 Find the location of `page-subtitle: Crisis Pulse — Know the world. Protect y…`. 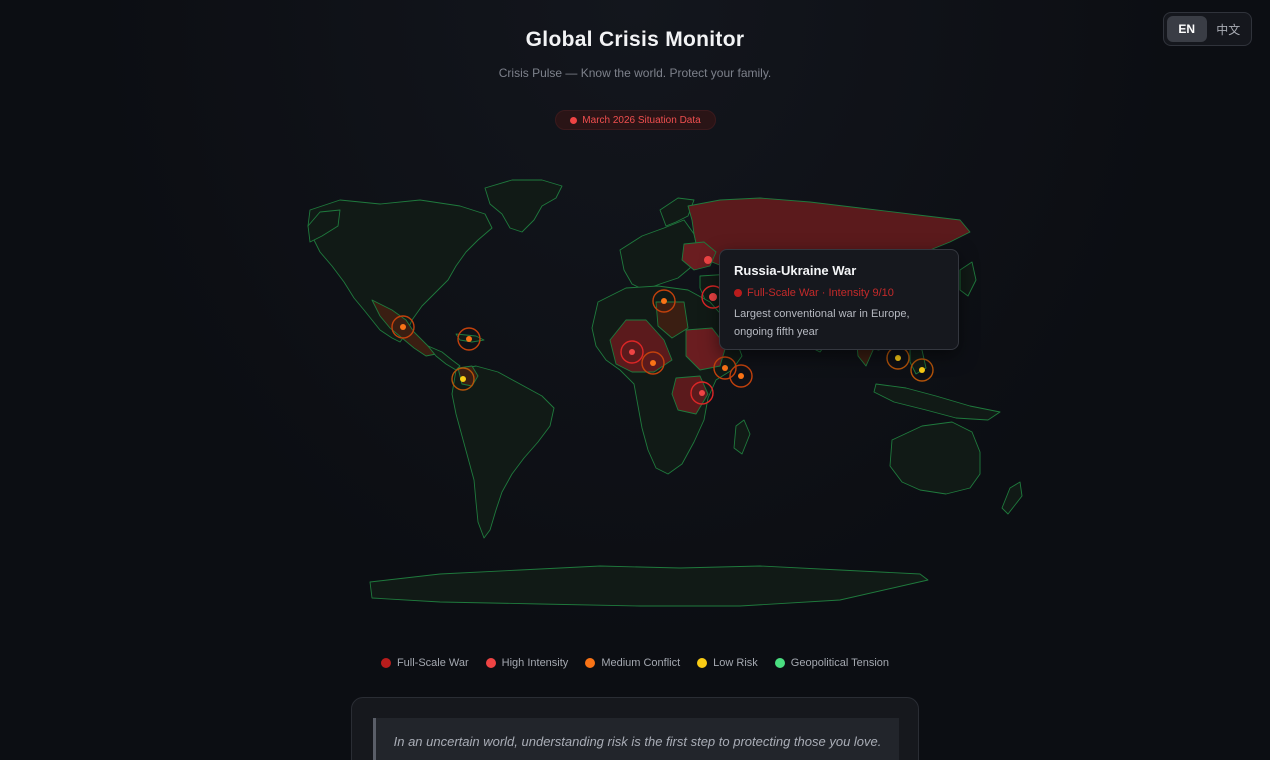

page-subtitle: Crisis Pulse — Know the world. Protect y… is located at coordinates (635, 73).